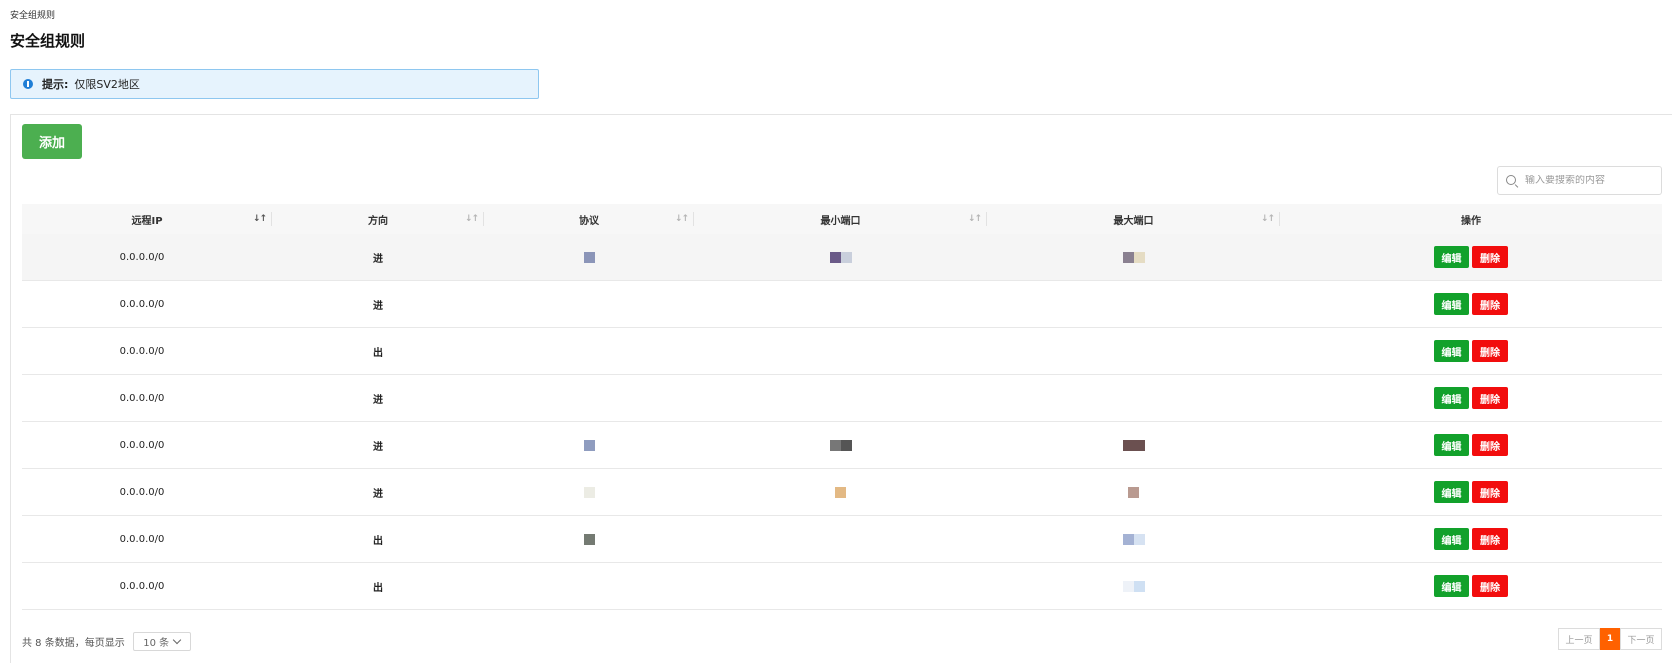 This screenshot has width=1672, height=663. What do you see at coordinates (161, 641) in the screenshot?
I see `page-size-select: 10 条` at bounding box center [161, 641].